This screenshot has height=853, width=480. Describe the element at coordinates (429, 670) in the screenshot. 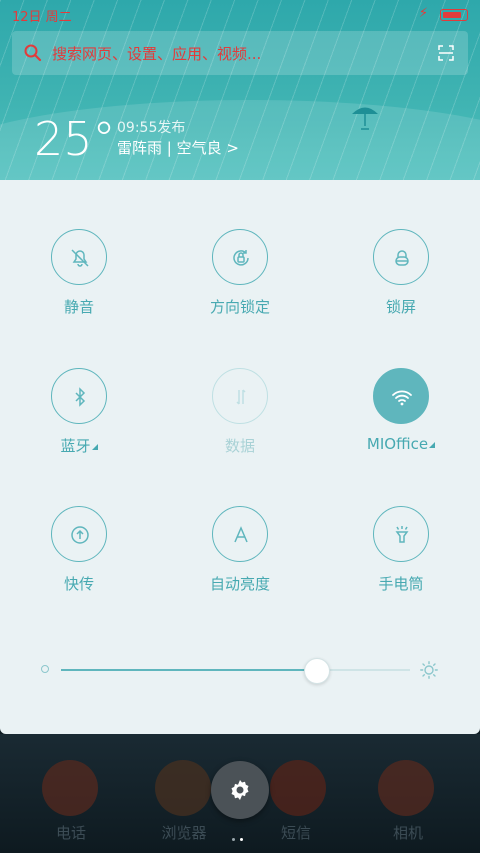

I see `brightness-high-icon` at that location.